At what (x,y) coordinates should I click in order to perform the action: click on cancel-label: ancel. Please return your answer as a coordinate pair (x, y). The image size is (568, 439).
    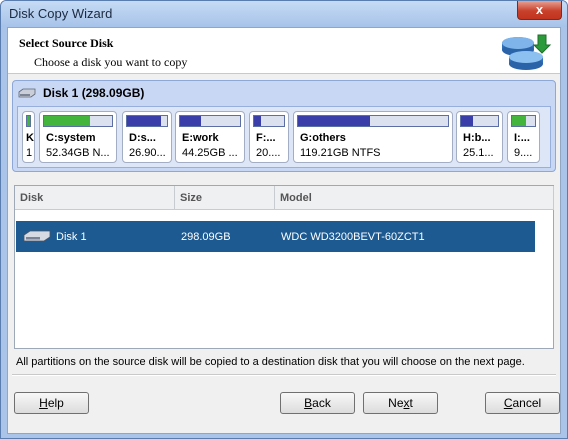
    Looking at the image, I should click on (527, 403).